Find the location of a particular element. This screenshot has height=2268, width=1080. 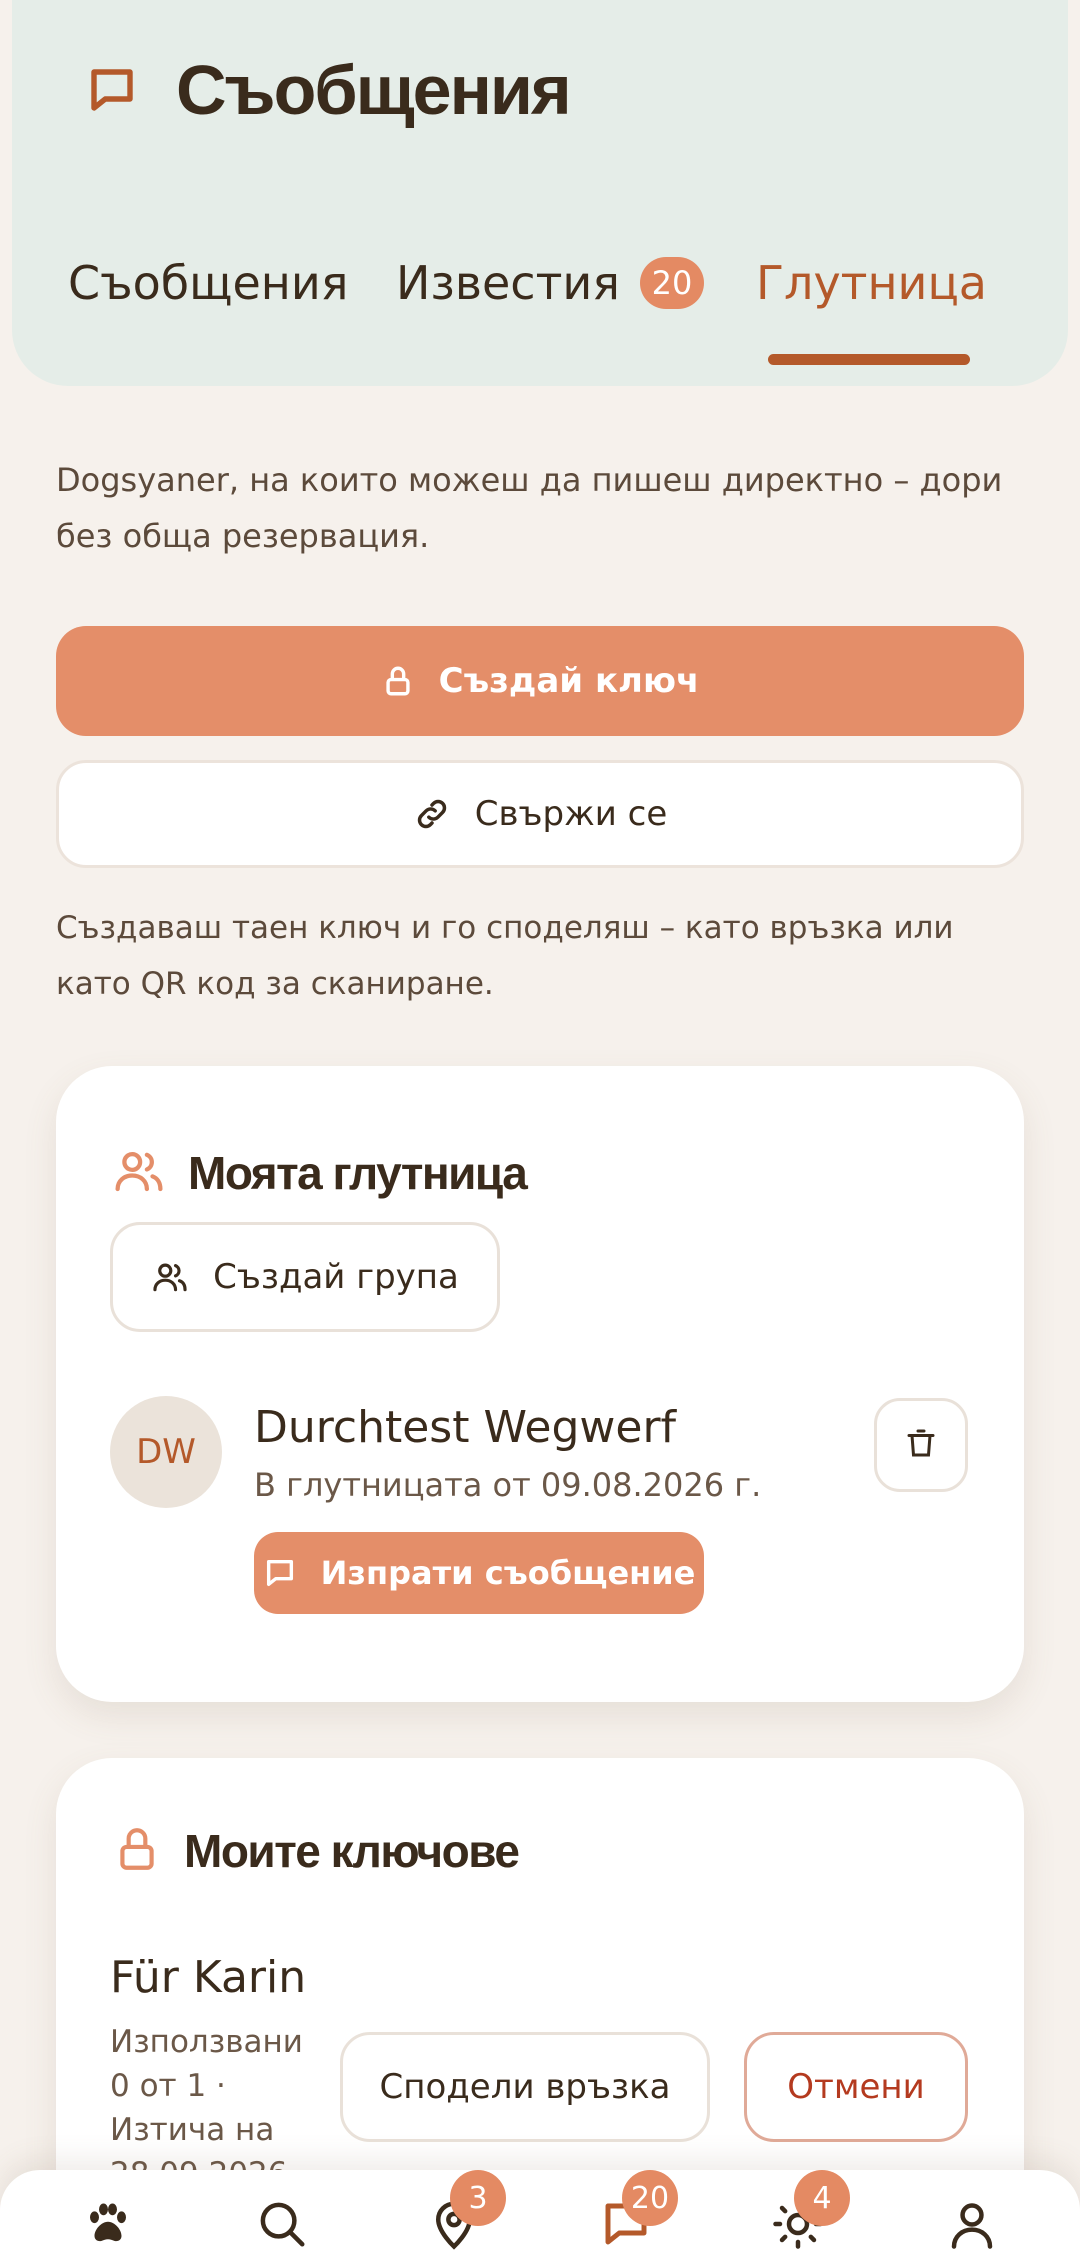

my-keys-header: Моите ключове is located at coordinates (316, 1851).